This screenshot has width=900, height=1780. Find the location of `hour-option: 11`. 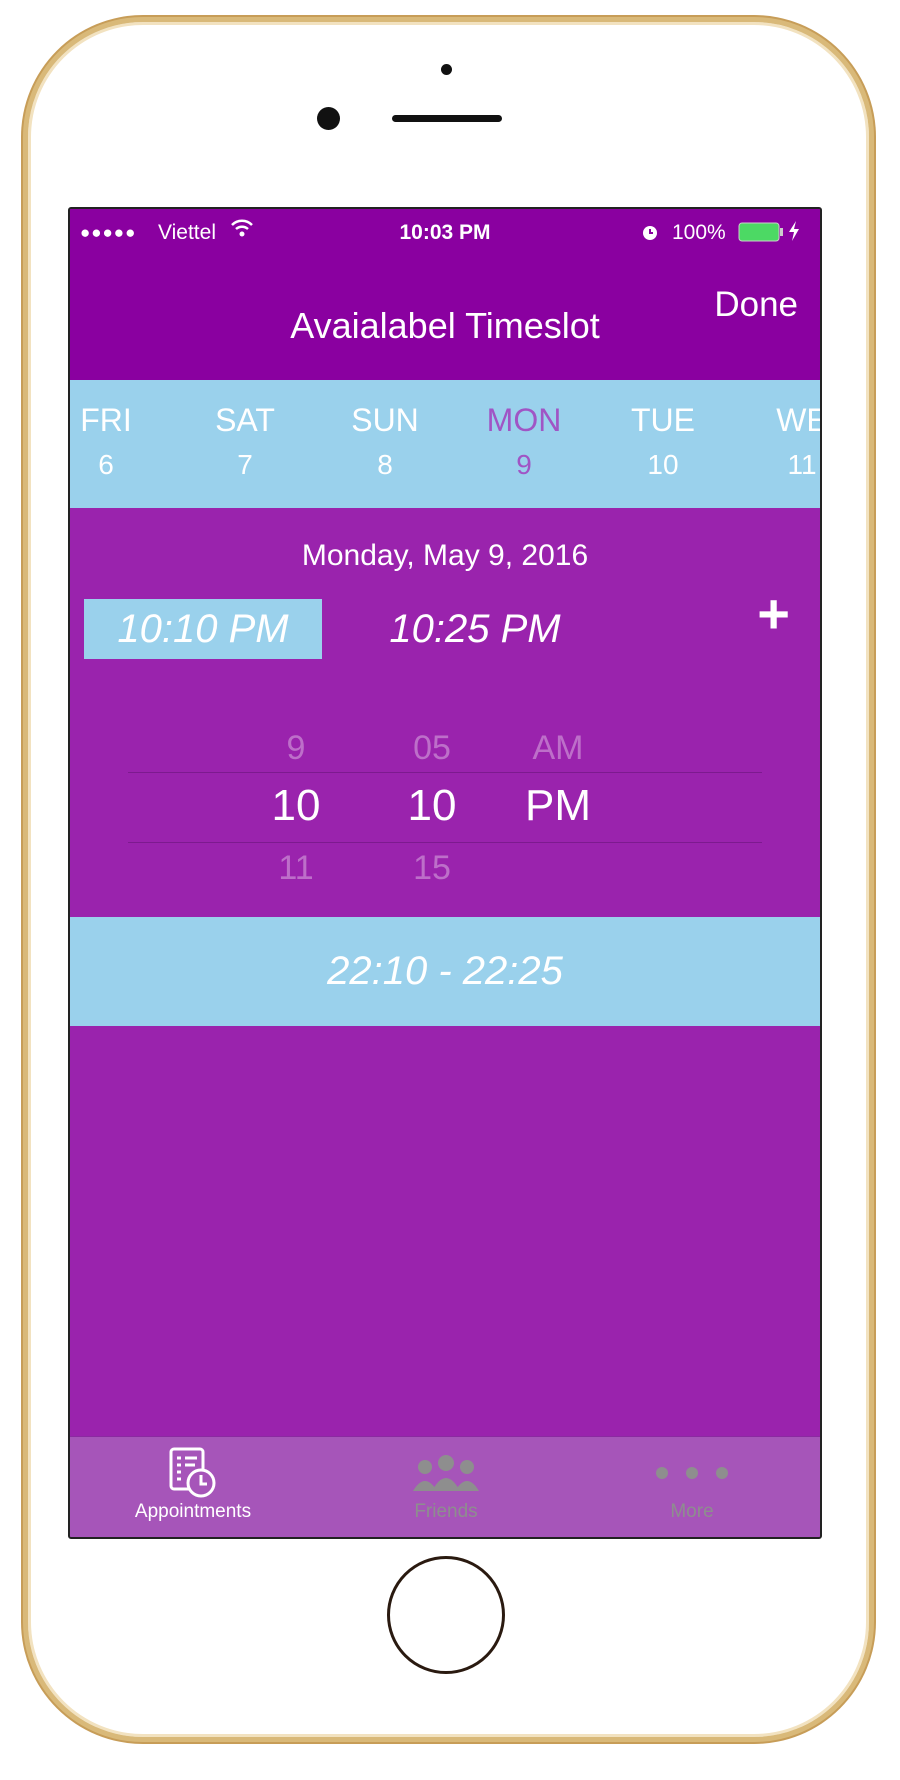

hour-option: 11 is located at coordinates (296, 868).